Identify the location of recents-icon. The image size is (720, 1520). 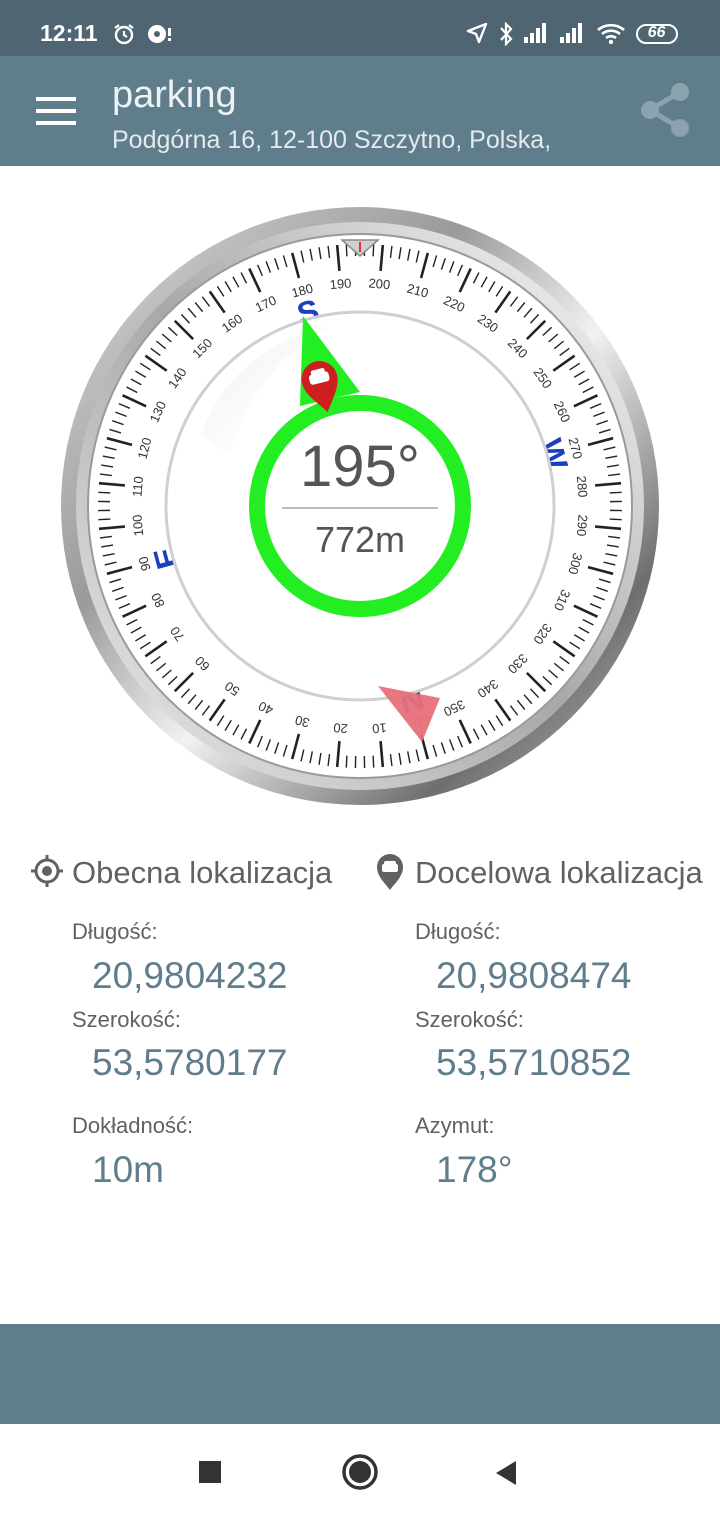
(210, 1472).